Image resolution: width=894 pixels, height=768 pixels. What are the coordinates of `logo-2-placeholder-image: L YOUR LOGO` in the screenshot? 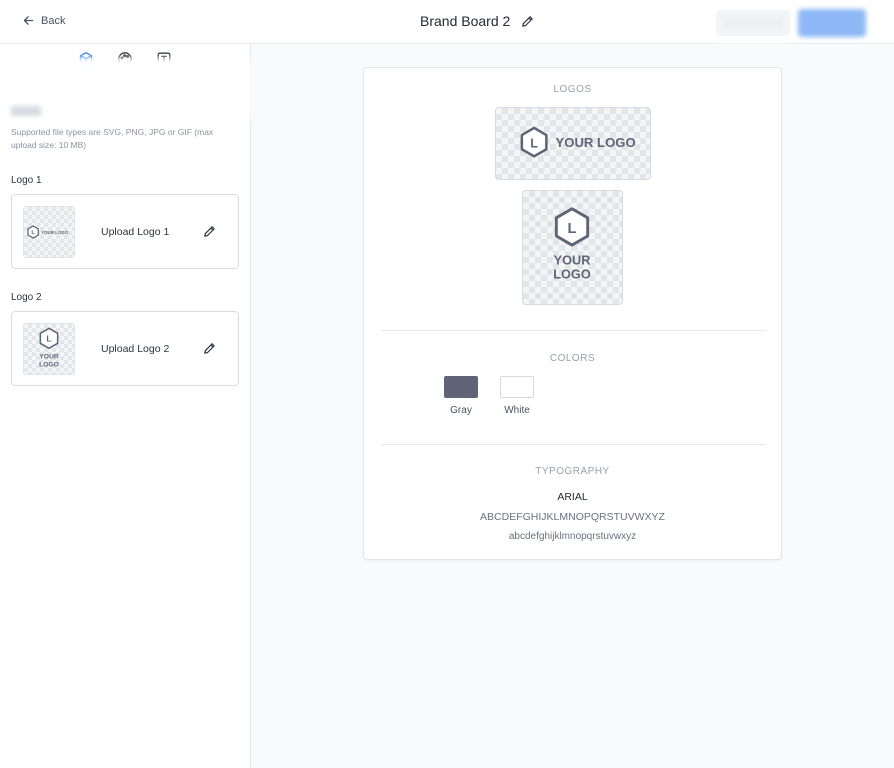 It's located at (49, 347).